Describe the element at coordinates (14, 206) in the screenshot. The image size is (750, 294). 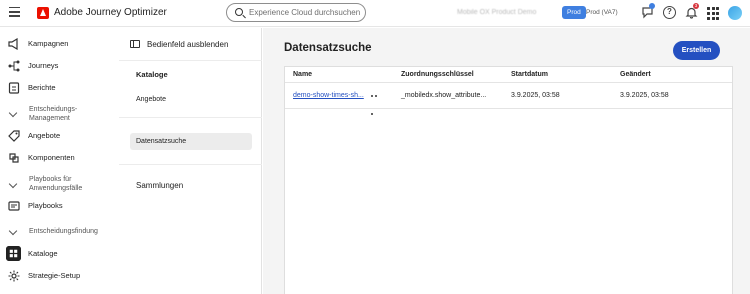
I see `playbooks-icon` at that location.